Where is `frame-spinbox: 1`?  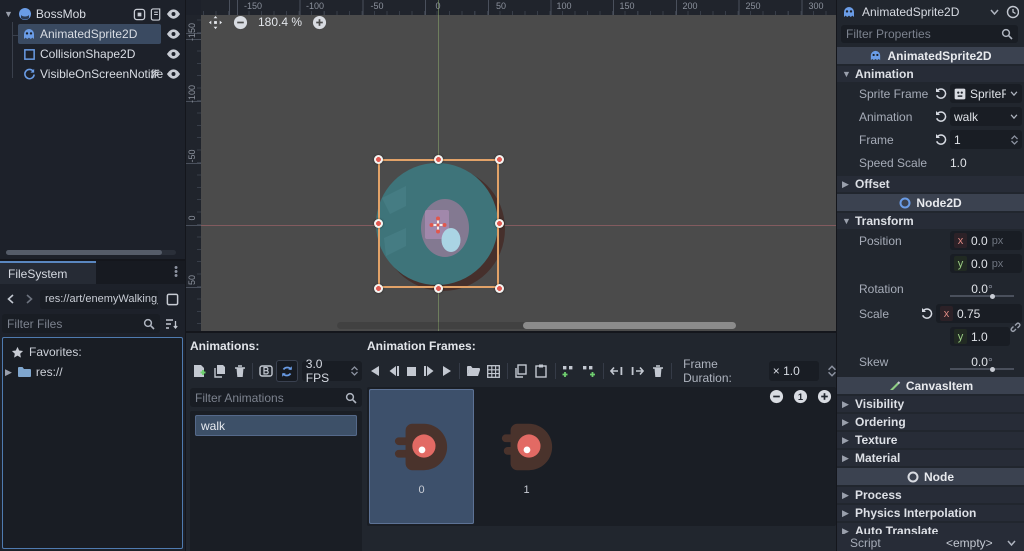
frame-spinbox: 1 is located at coordinates (986, 139).